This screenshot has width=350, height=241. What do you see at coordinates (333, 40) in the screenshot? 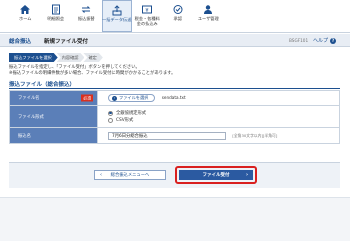
I see `help-icon: ?` at bounding box center [333, 40].